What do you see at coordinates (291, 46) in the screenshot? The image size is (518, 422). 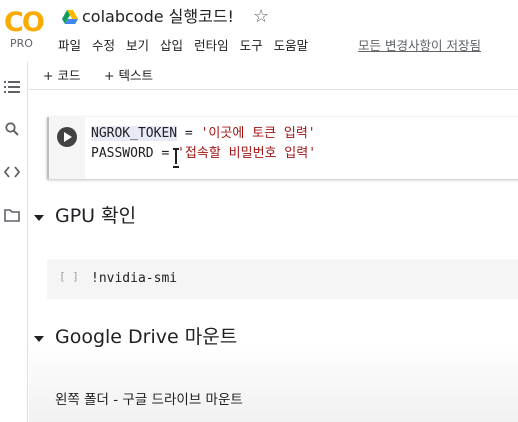 I see `menu-item-help: 도움말` at bounding box center [291, 46].